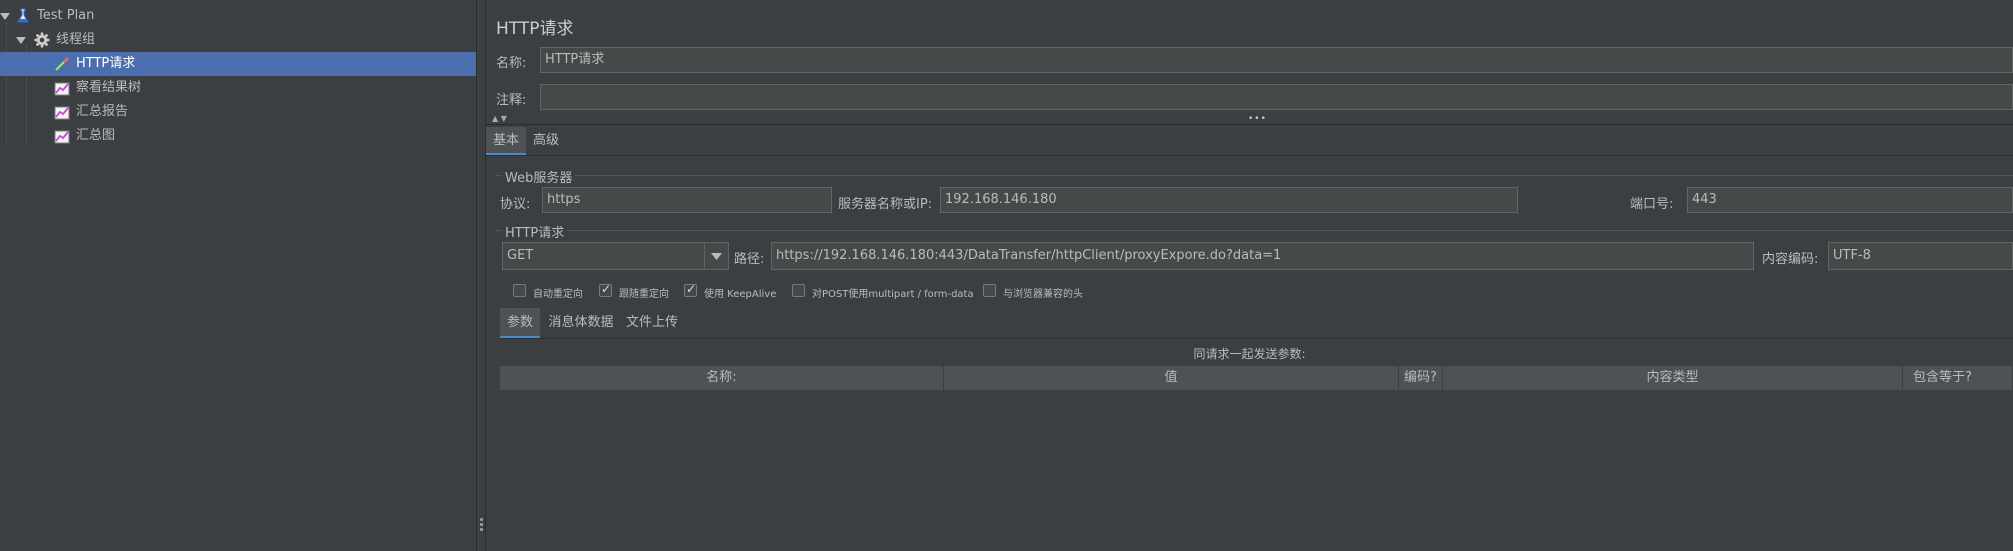 Image resolution: width=2013 pixels, height=551 pixels. Describe the element at coordinates (1249, 354) in the screenshot. I see `params-caption: 同请求一起发送参数:` at that location.